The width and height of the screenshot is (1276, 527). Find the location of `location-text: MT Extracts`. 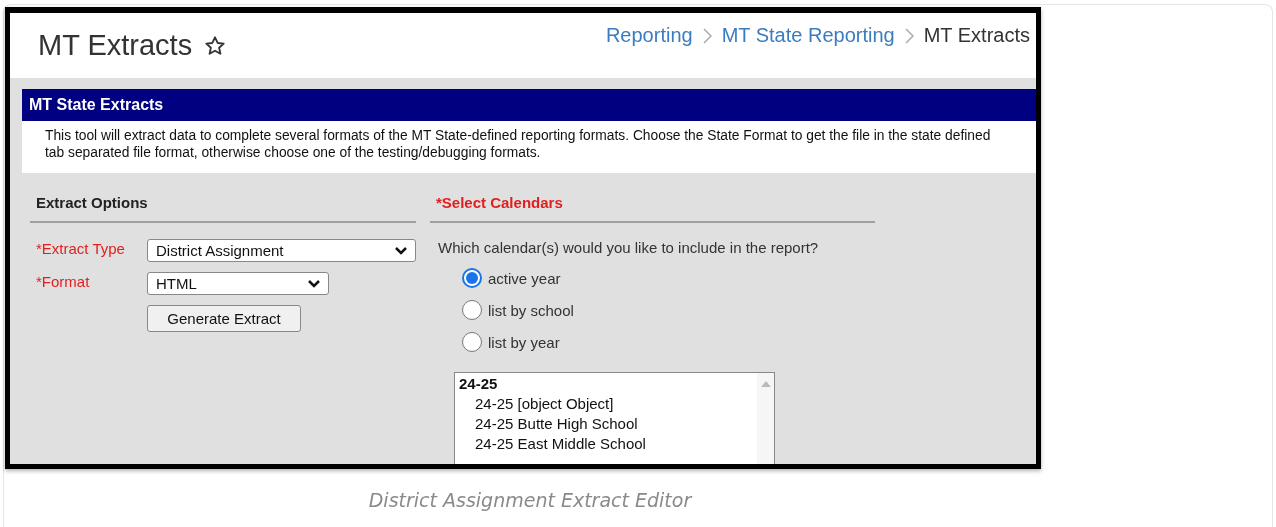

location-text: MT Extracts is located at coordinates (976, 35).